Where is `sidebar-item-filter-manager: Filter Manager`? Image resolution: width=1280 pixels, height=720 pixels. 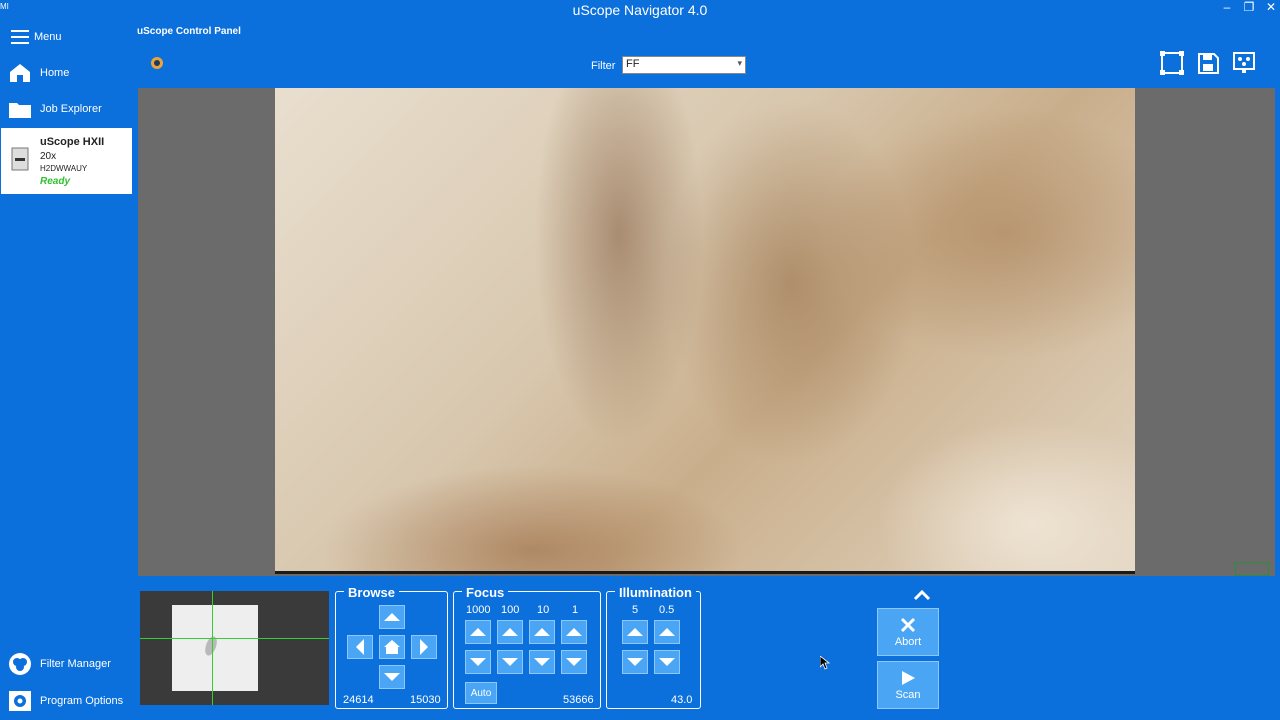
sidebar-item-filter-manager: Filter Manager is located at coordinates (66, 664).